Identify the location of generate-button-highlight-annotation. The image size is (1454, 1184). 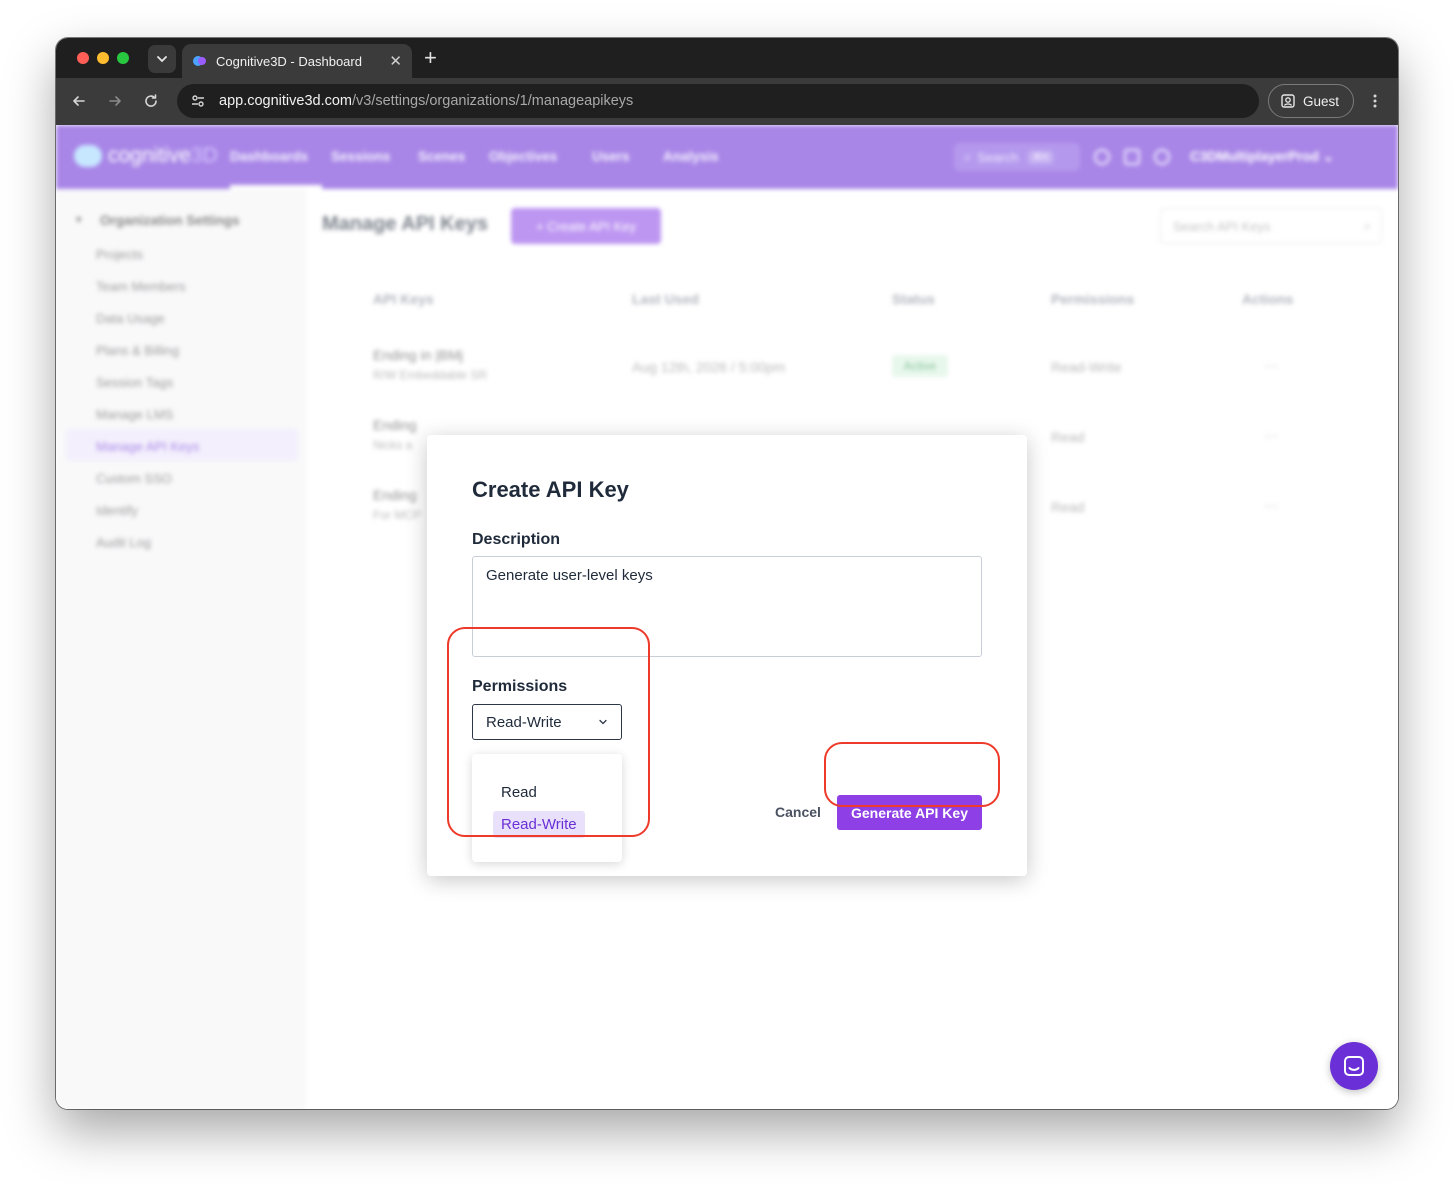
(912, 774).